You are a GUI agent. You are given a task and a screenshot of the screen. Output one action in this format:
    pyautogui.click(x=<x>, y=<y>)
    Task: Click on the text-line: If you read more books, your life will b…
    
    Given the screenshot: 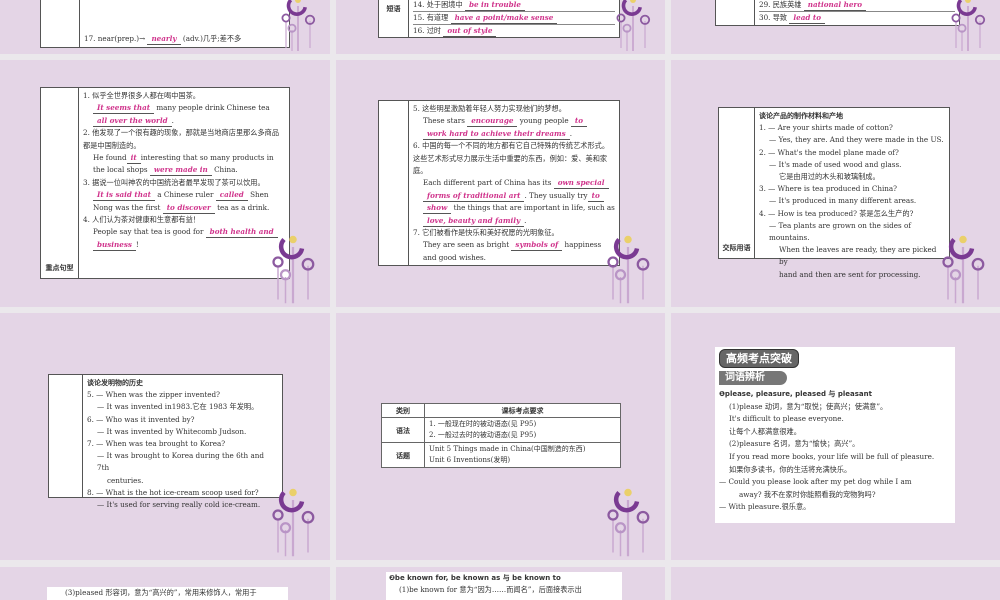 What is the action you would take?
    pyautogui.click(x=832, y=456)
    